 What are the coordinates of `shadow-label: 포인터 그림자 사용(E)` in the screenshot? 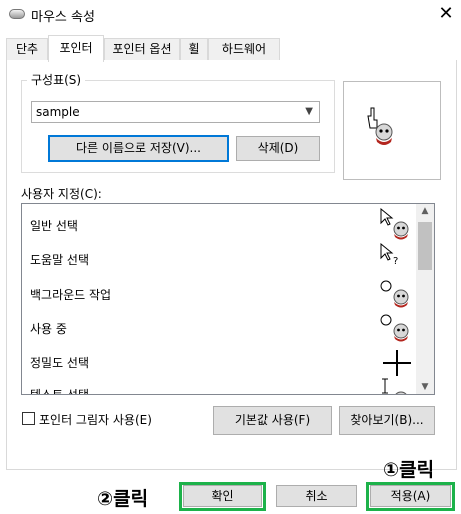 It's located at (95, 420).